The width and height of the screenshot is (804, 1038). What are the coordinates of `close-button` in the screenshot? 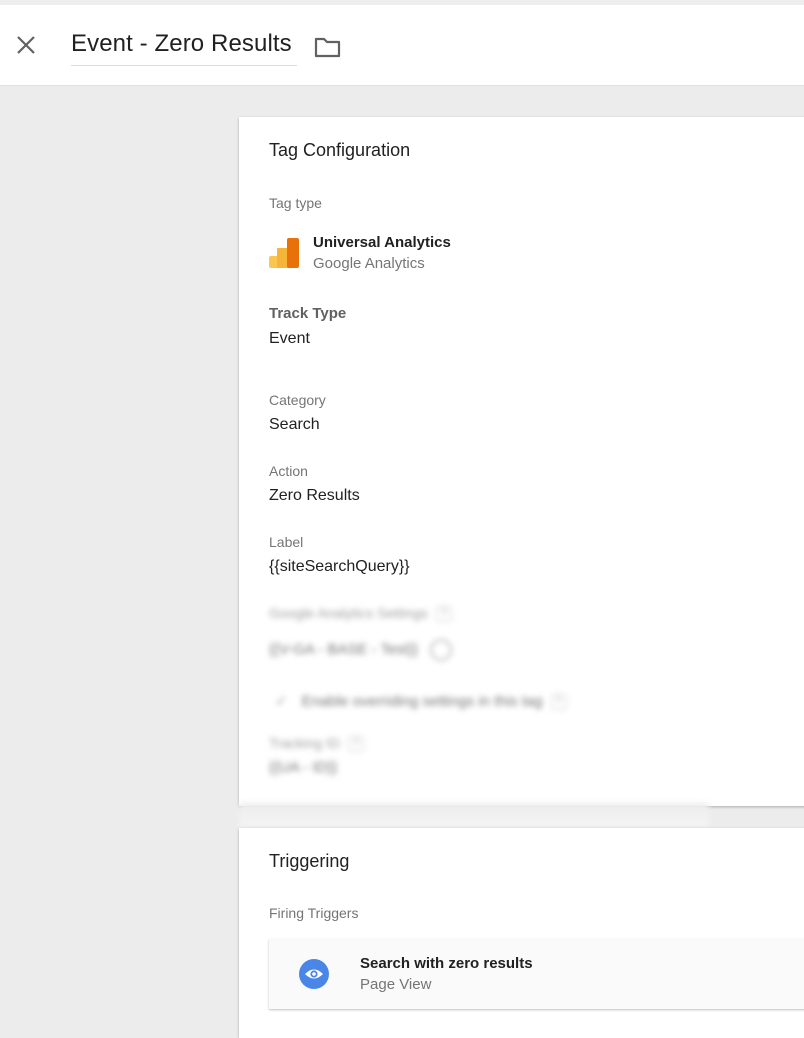 It's located at (26, 45).